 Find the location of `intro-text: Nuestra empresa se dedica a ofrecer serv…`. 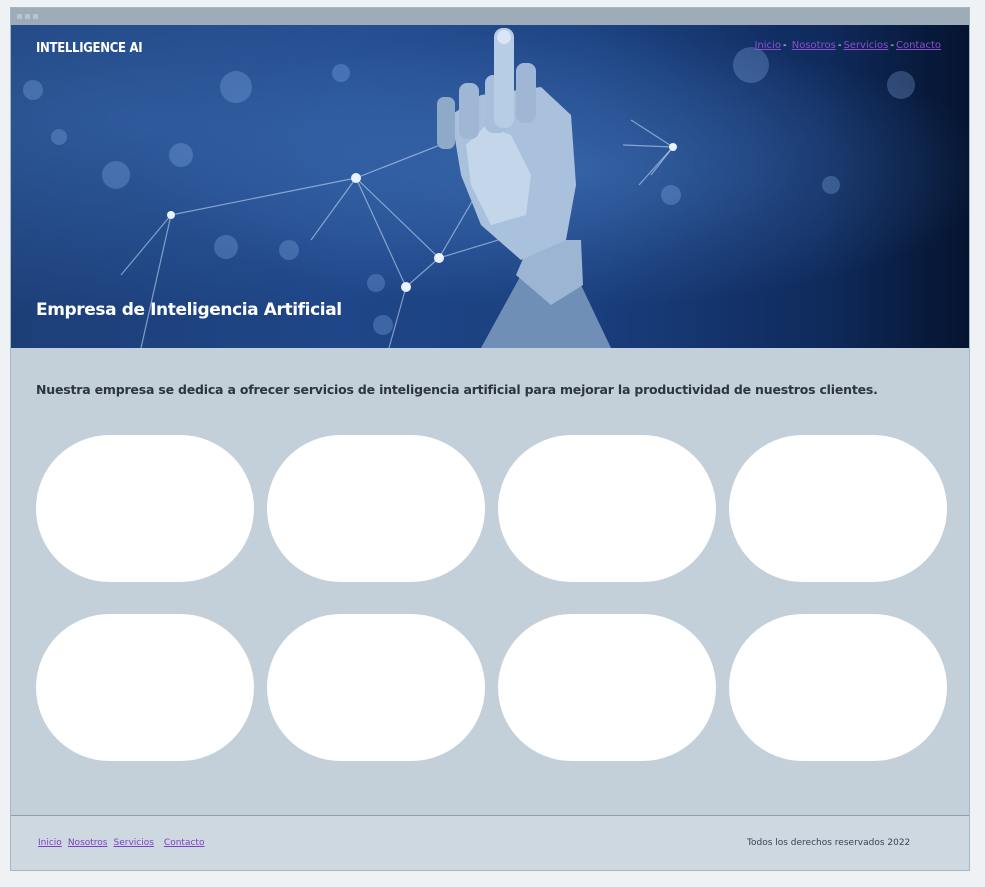

intro-text: Nuestra empresa se dedica a ofrecer serv… is located at coordinates (457, 389).